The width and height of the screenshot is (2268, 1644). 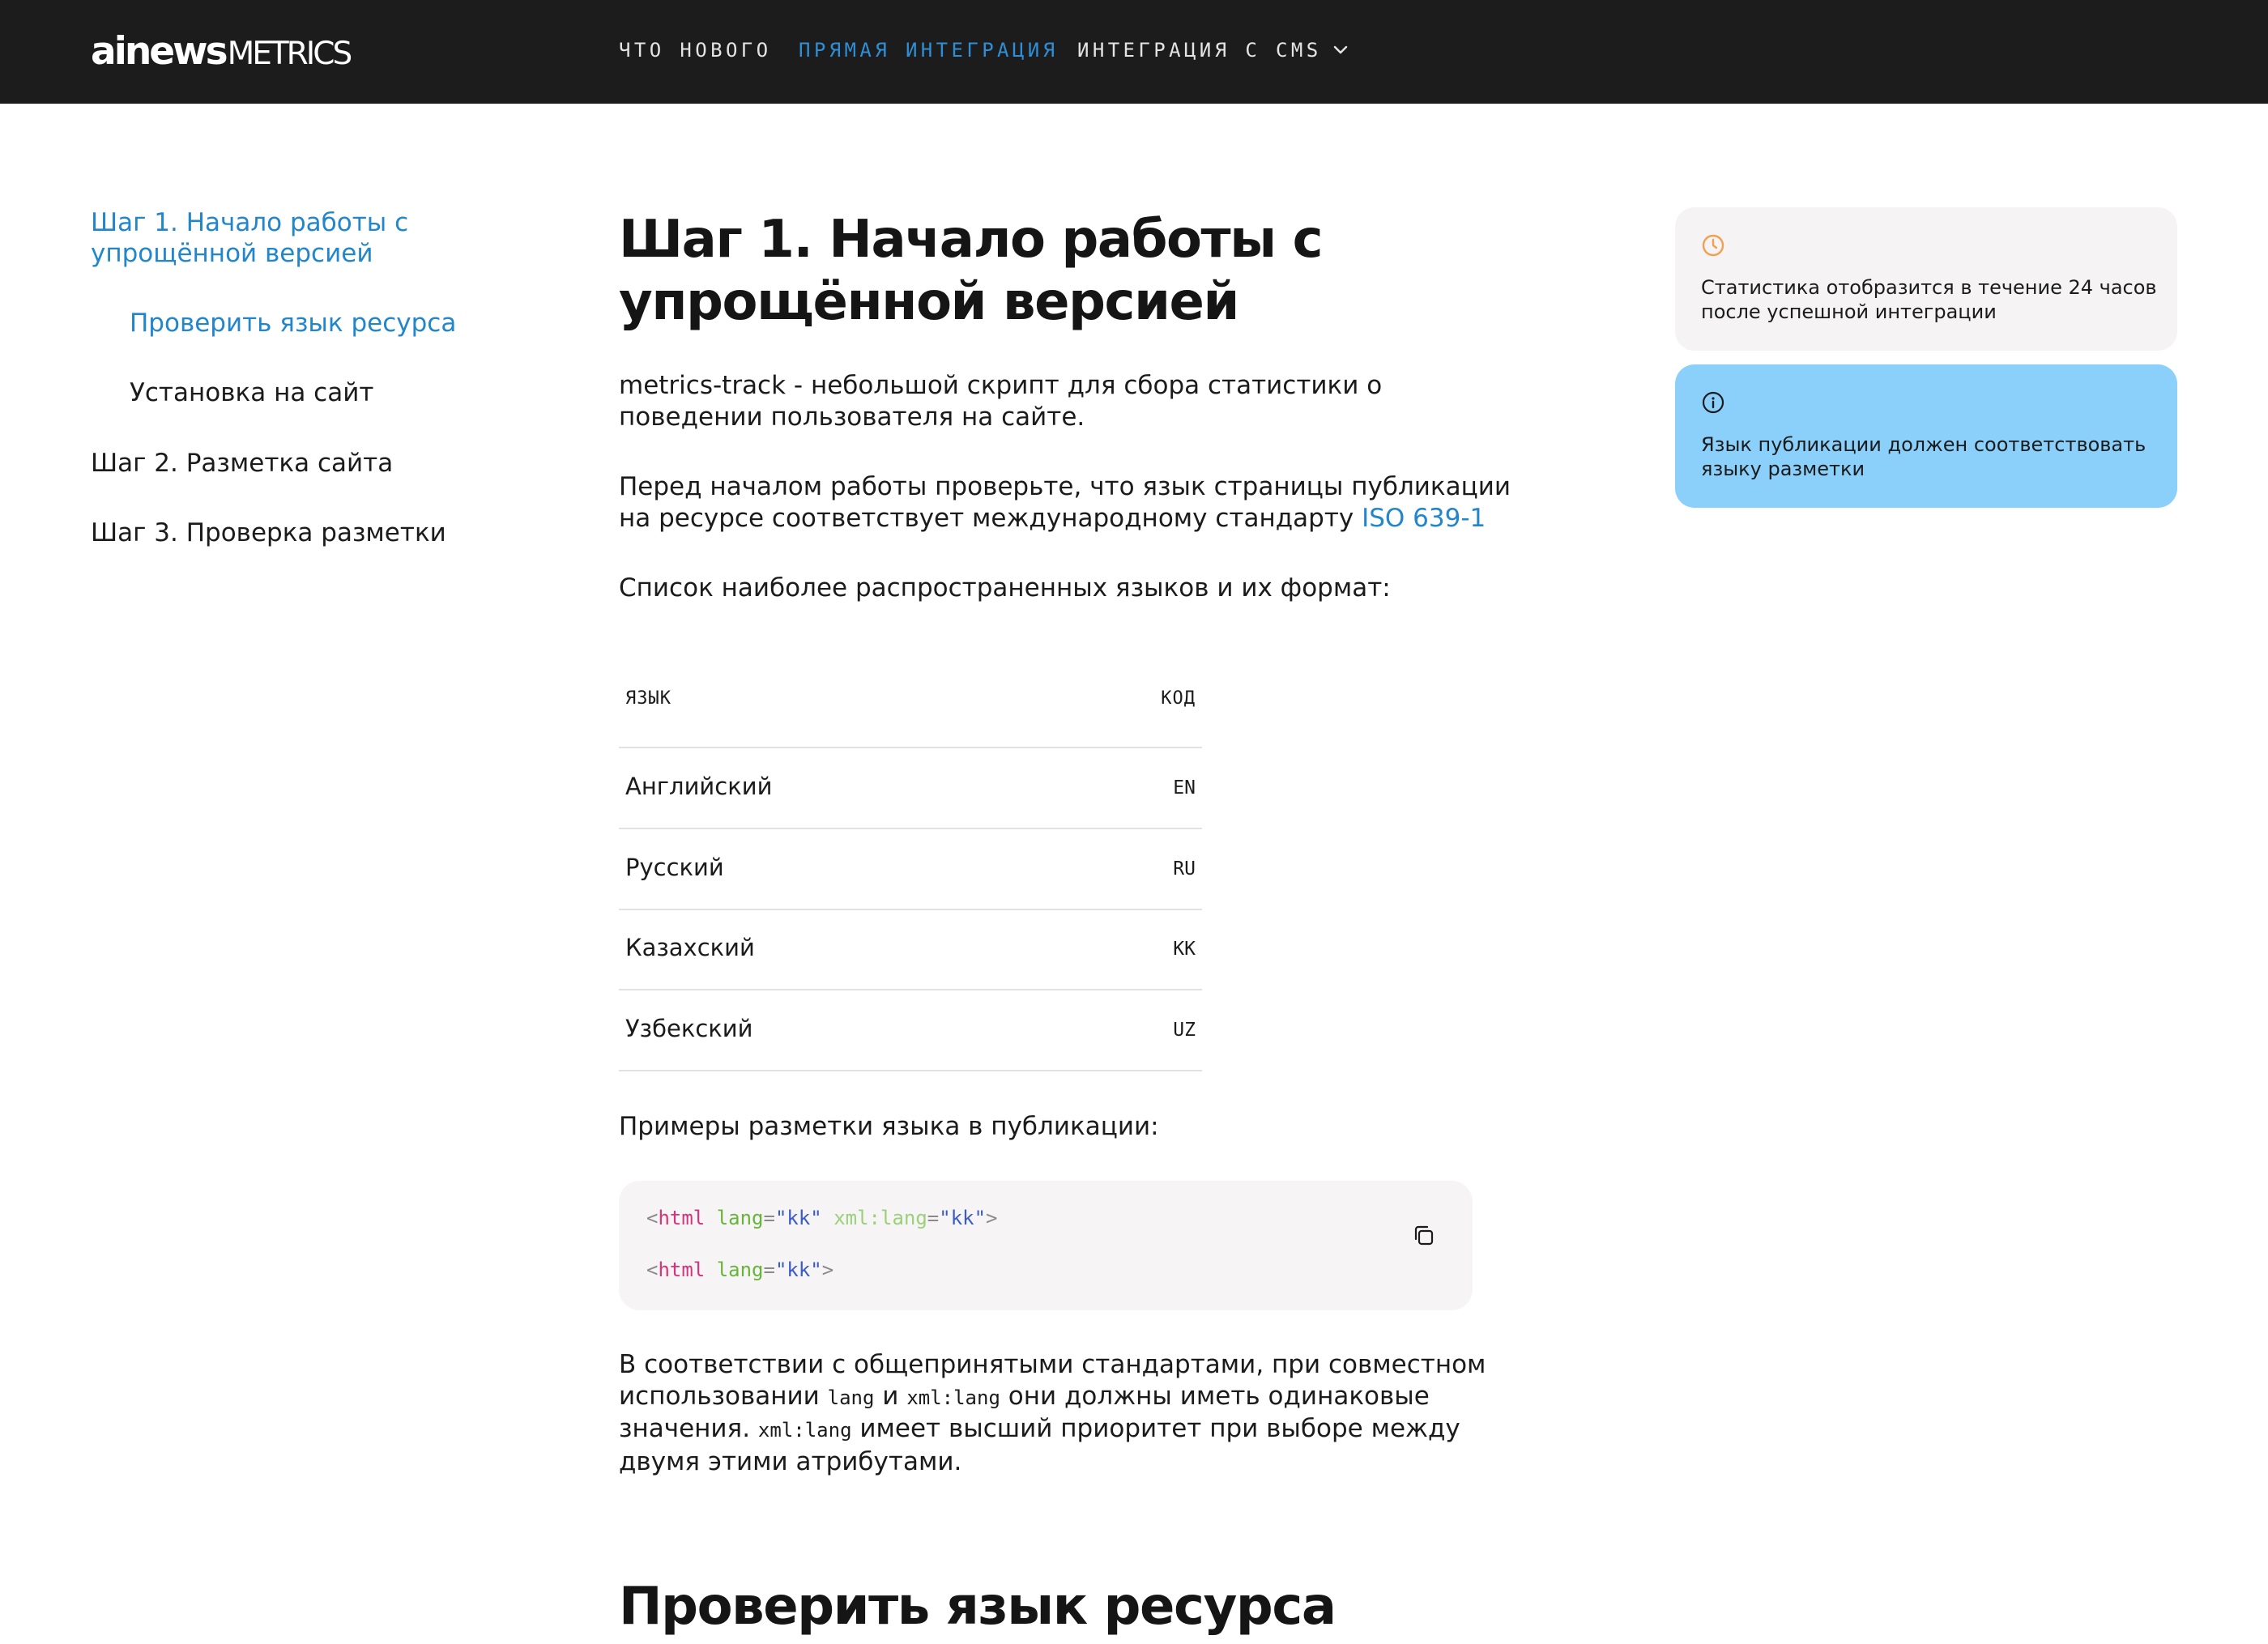 What do you see at coordinates (689, 1029) in the screenshot?
I see `language-name: Узбекский` at bounding box center [689, 1029].